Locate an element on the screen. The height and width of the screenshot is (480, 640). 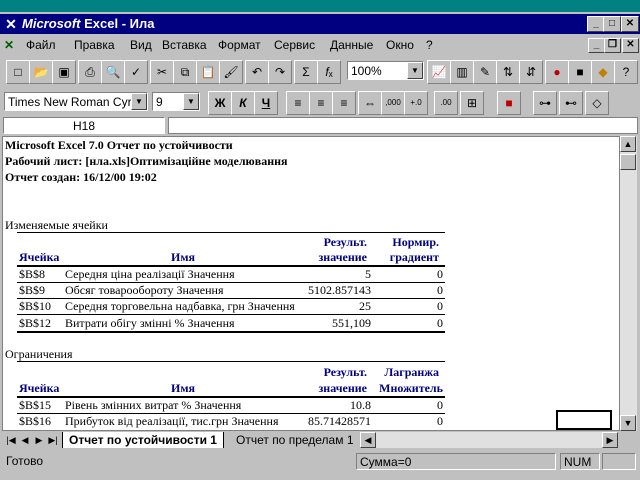
col-header-cell: Ячейка is located at coordinates (39, 257).